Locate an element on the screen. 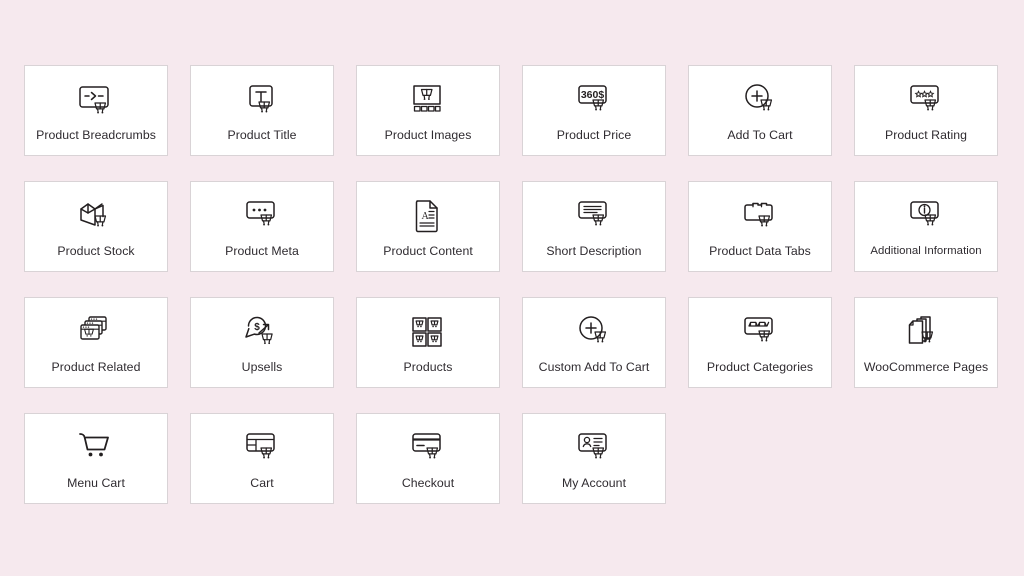  widget-label: Product Data Tabs is located at coordinates (760, 250).